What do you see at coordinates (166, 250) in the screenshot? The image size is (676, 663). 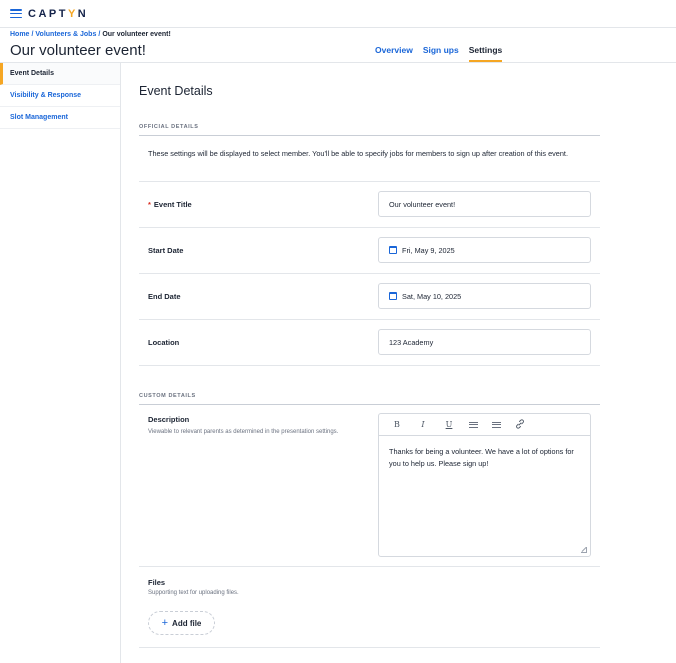 I see `start-date-label: Start Date` at bounding box center [166, 250].